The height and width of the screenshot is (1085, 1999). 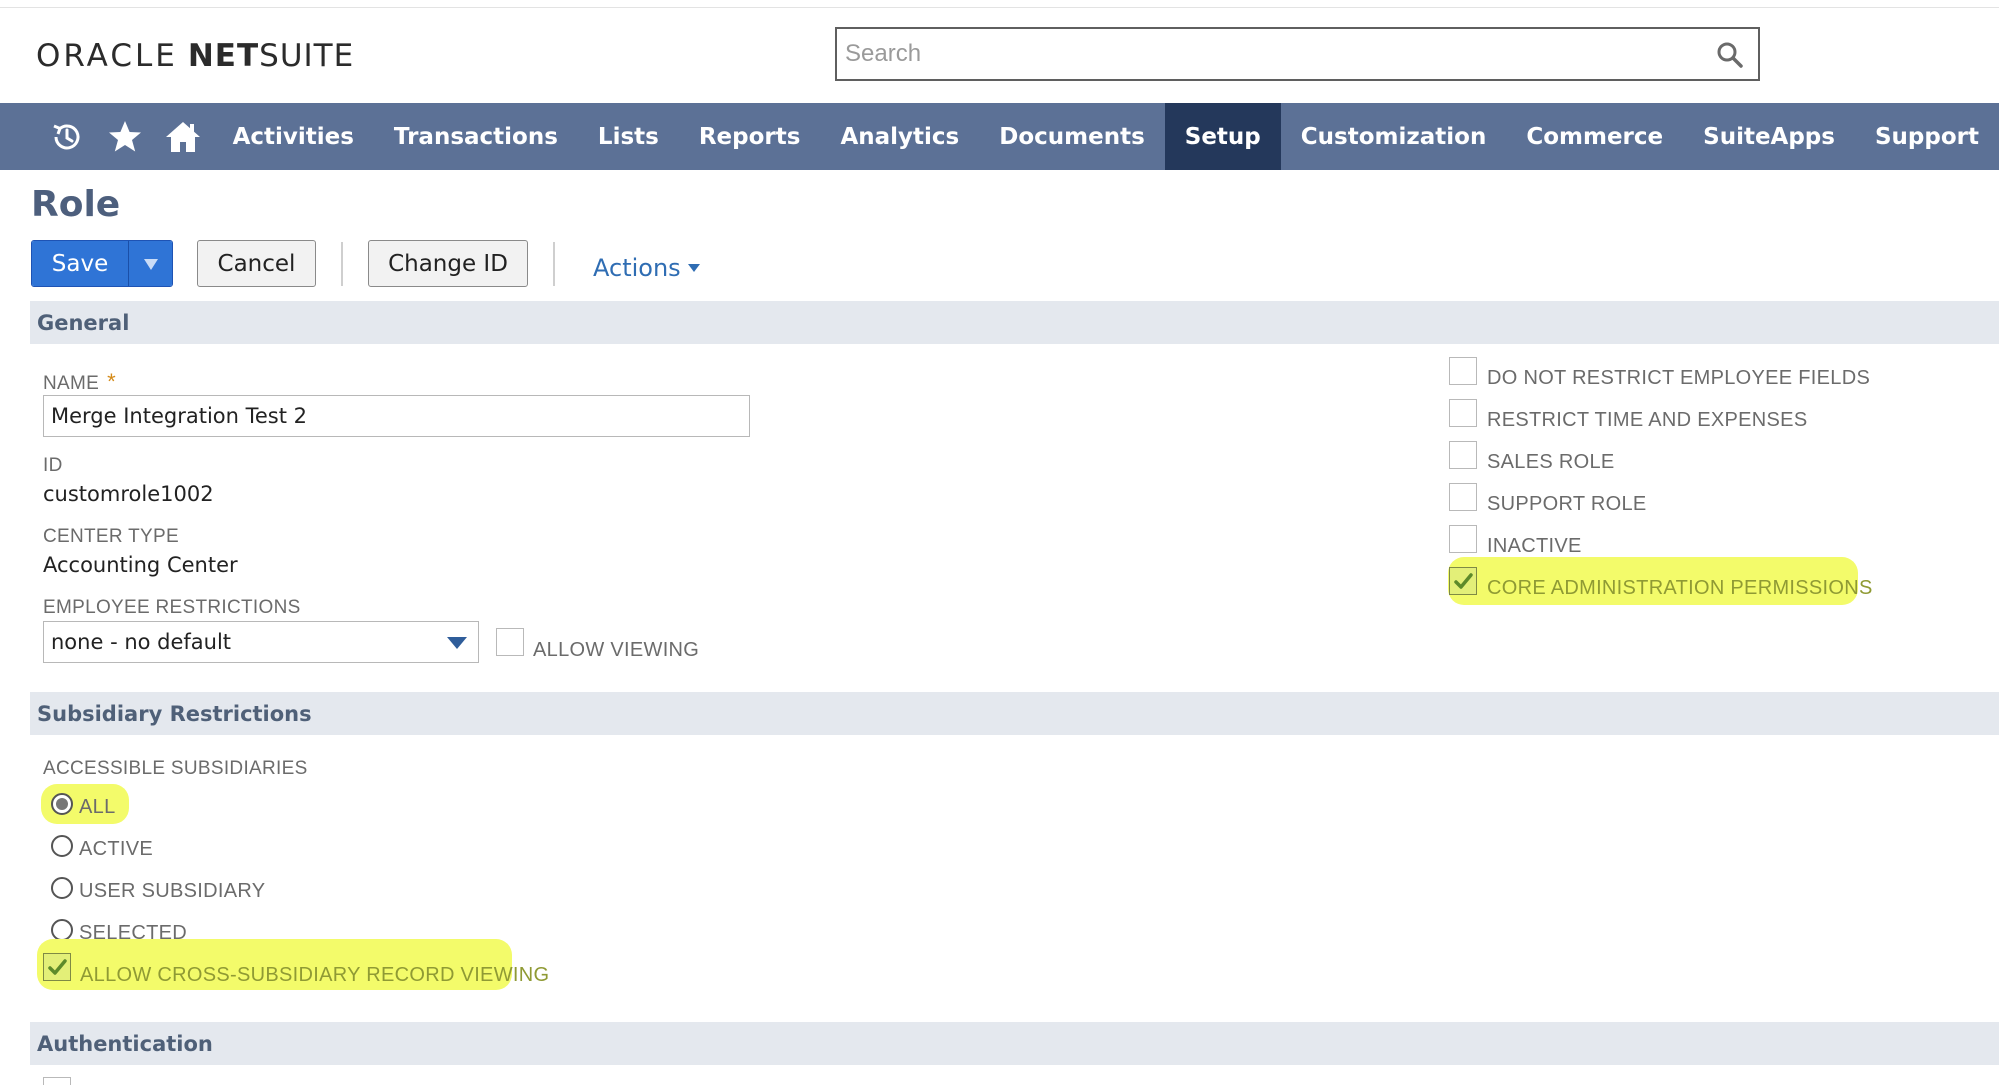 I want to click on global-search, so click(x=1297, y=54).